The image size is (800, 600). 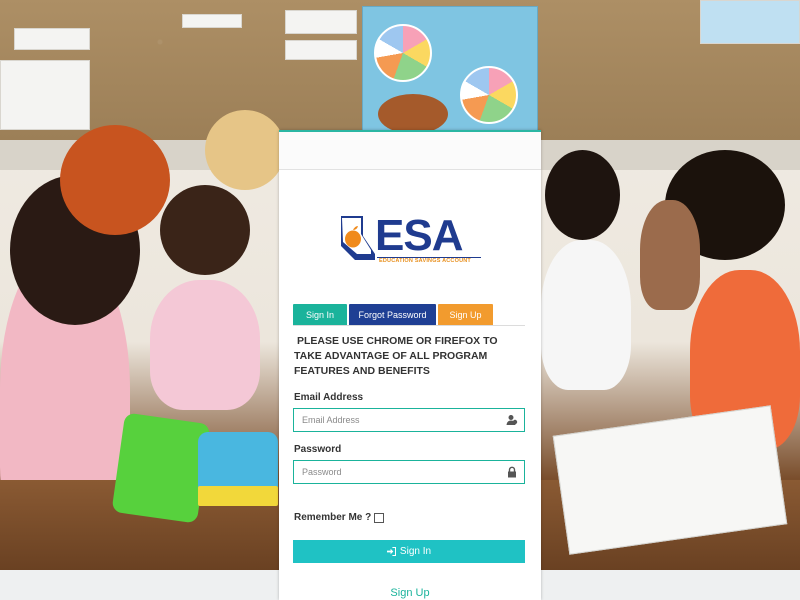 What do you see at coordinates (358, 238) in the screenshot?
I see `nevada-apple-logo-icon` at bounding box center [358, 238].